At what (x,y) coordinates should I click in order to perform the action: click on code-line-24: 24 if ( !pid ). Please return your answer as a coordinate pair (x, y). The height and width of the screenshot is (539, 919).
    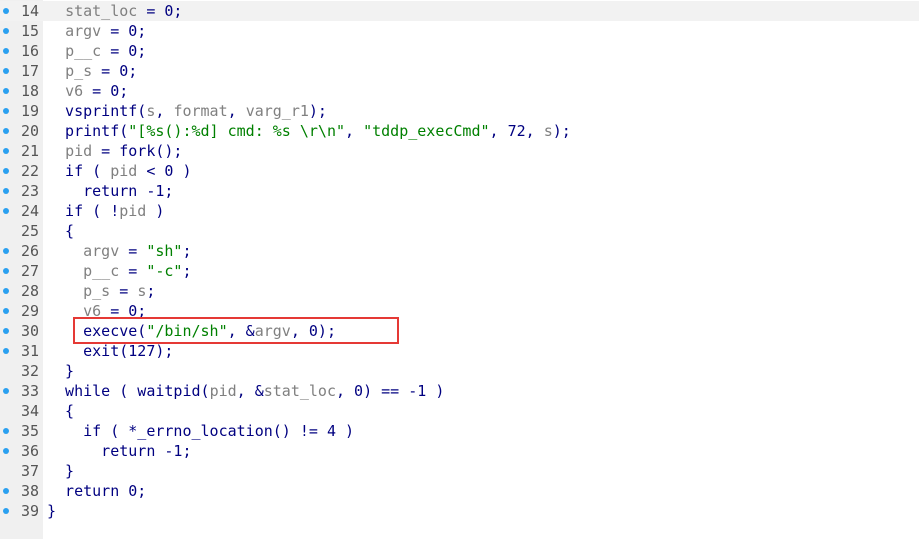
    Looking at the image, I should click on (459, 211).